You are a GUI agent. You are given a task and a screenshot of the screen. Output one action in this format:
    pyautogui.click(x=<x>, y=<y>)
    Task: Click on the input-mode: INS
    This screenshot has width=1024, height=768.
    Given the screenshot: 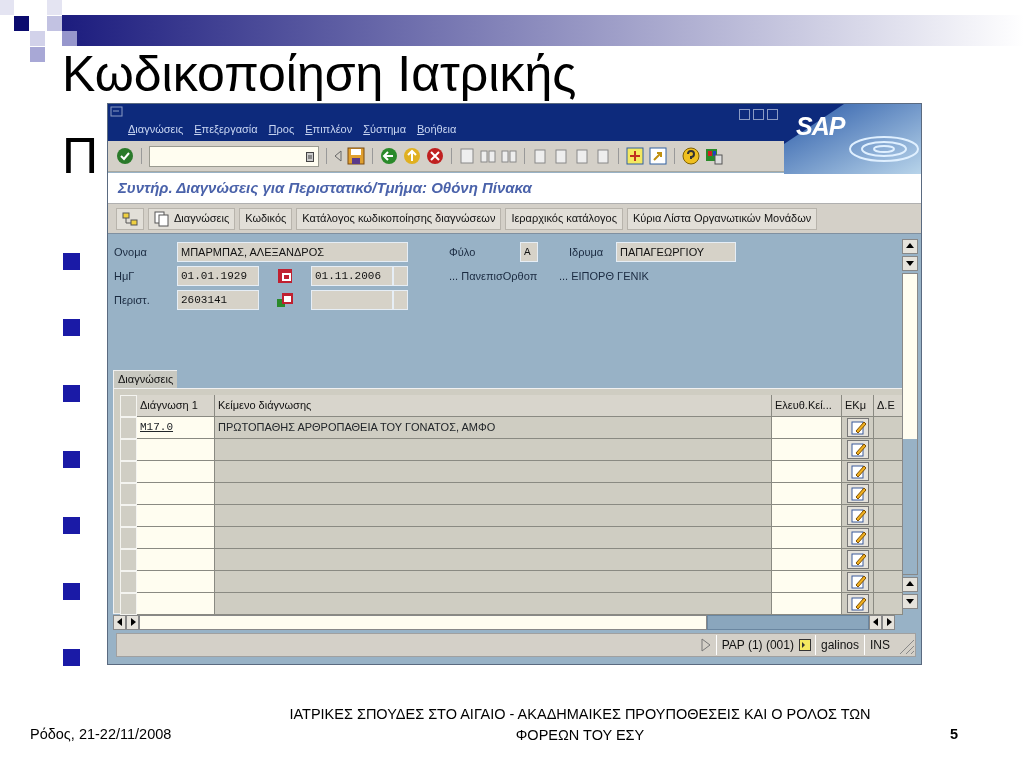 What is the action you would take?
    pyautogui.click(x=879, y=645)
    